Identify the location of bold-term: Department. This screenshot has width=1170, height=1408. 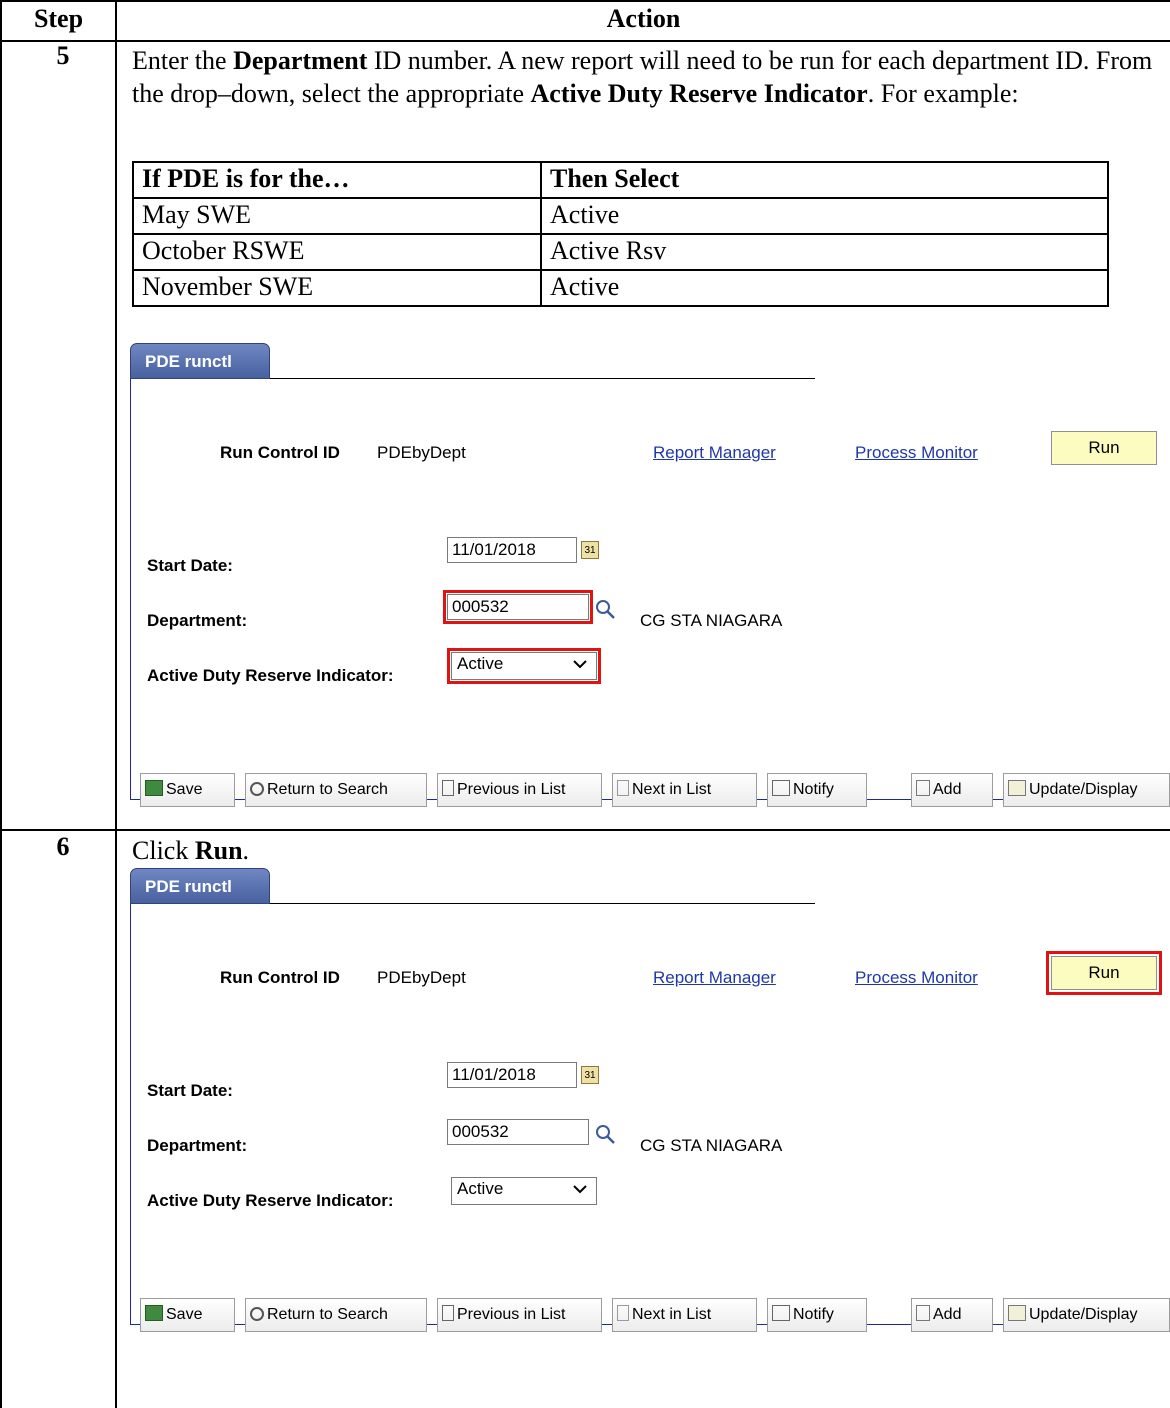
(300, 60).